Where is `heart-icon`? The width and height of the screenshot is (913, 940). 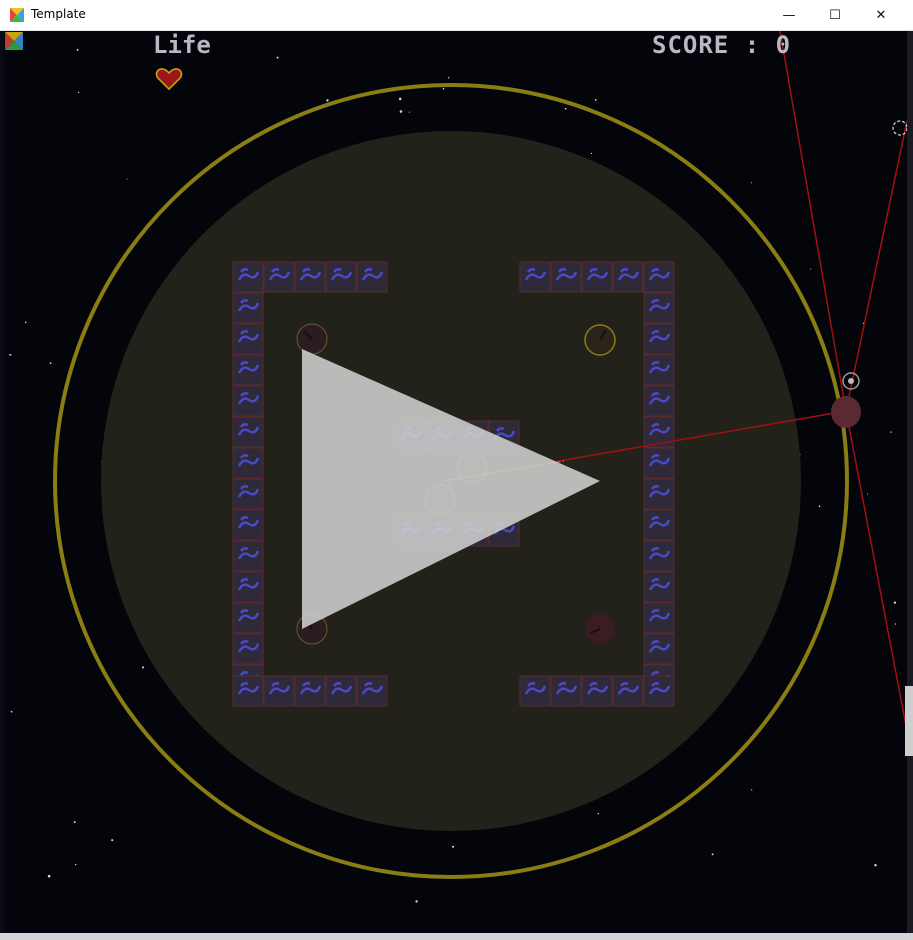
heart-icon is located at coordinates (169, 79).